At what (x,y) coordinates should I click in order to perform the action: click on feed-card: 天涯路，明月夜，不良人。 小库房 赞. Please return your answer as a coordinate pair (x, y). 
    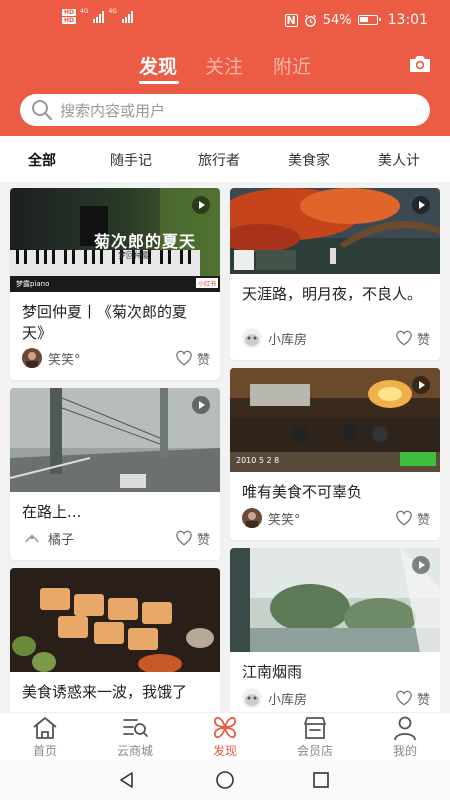
    Looking at the image, I should click on (335, 274).